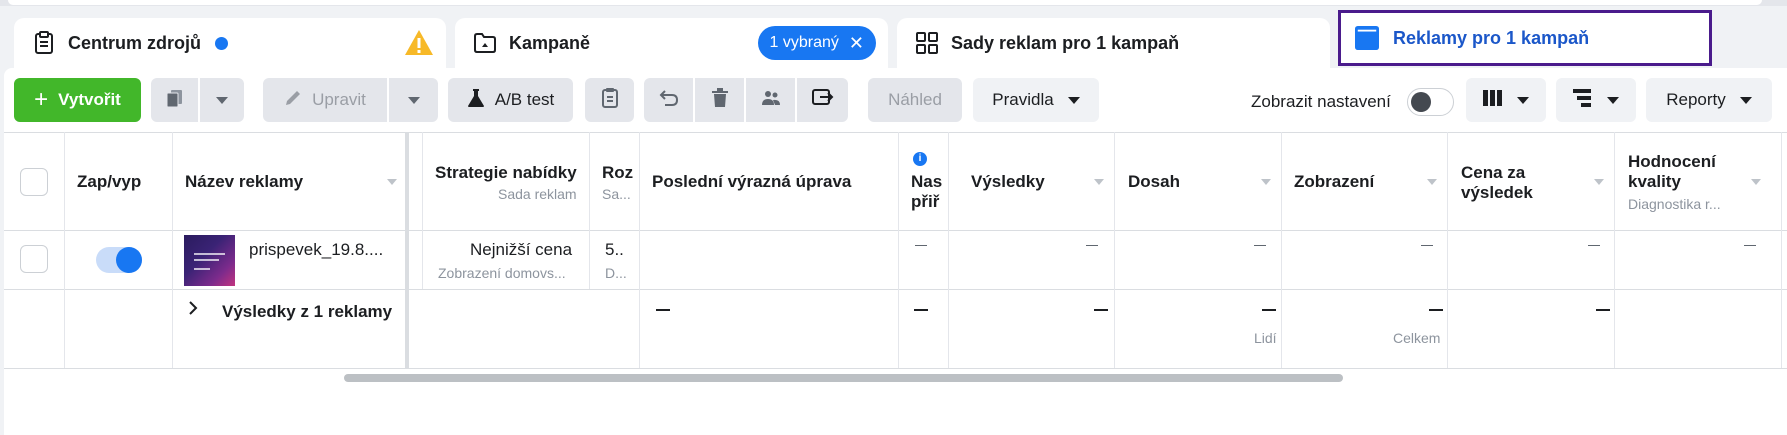 This screenshot has height=435, width=1787. What do you see at coordinates (920, 159) in the screenshot?
I see `info-icon: i` at bounding box center [920, 159].